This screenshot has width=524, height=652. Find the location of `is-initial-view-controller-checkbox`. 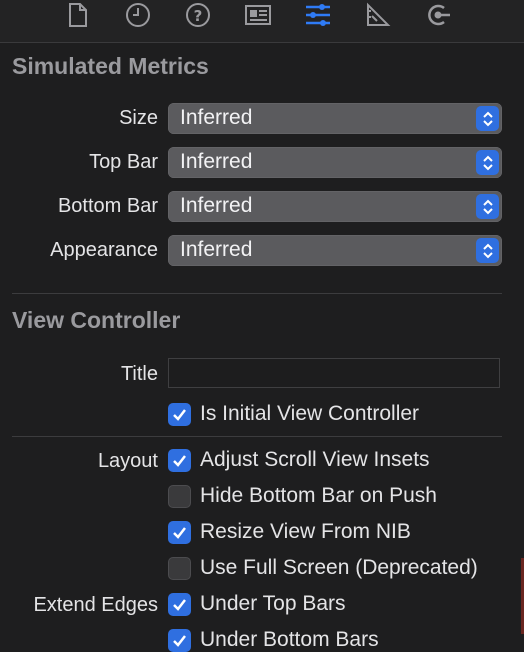

is-initial-view-controller-checkbox is located at coordinates (179, 414).